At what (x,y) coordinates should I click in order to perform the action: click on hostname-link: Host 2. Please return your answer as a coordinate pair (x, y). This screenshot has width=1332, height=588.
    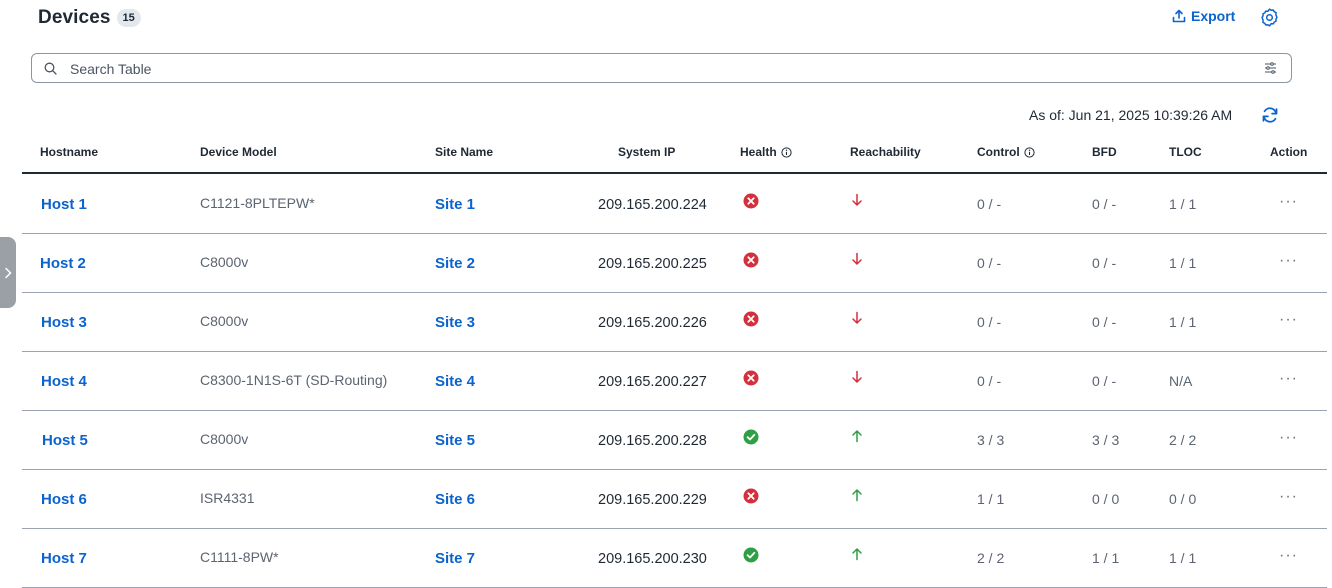
    Looking at the image, I should click on (63, 263).